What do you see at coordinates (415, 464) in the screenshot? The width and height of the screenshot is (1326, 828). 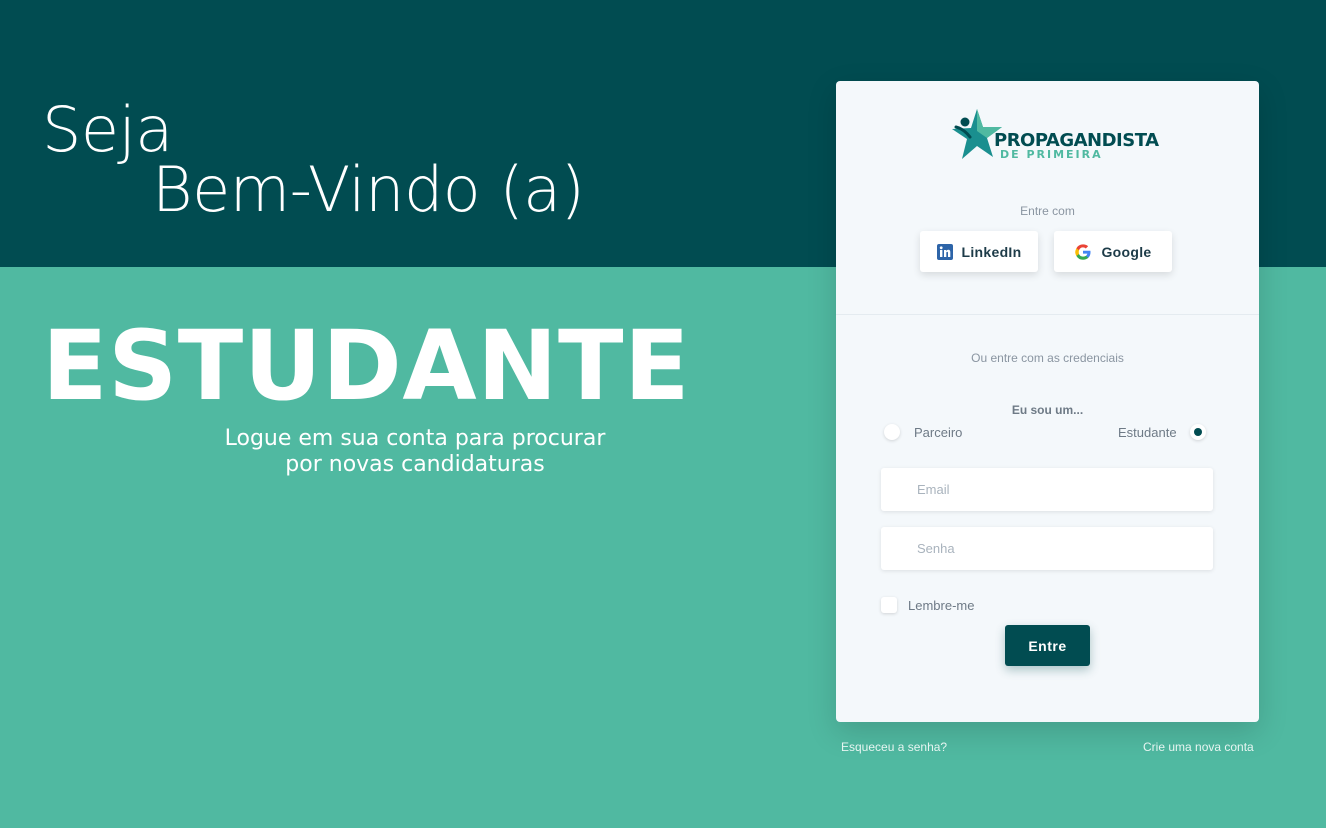 I see `subtitle-line-2: por novas candidaturas` at bounding box center [415, 464].